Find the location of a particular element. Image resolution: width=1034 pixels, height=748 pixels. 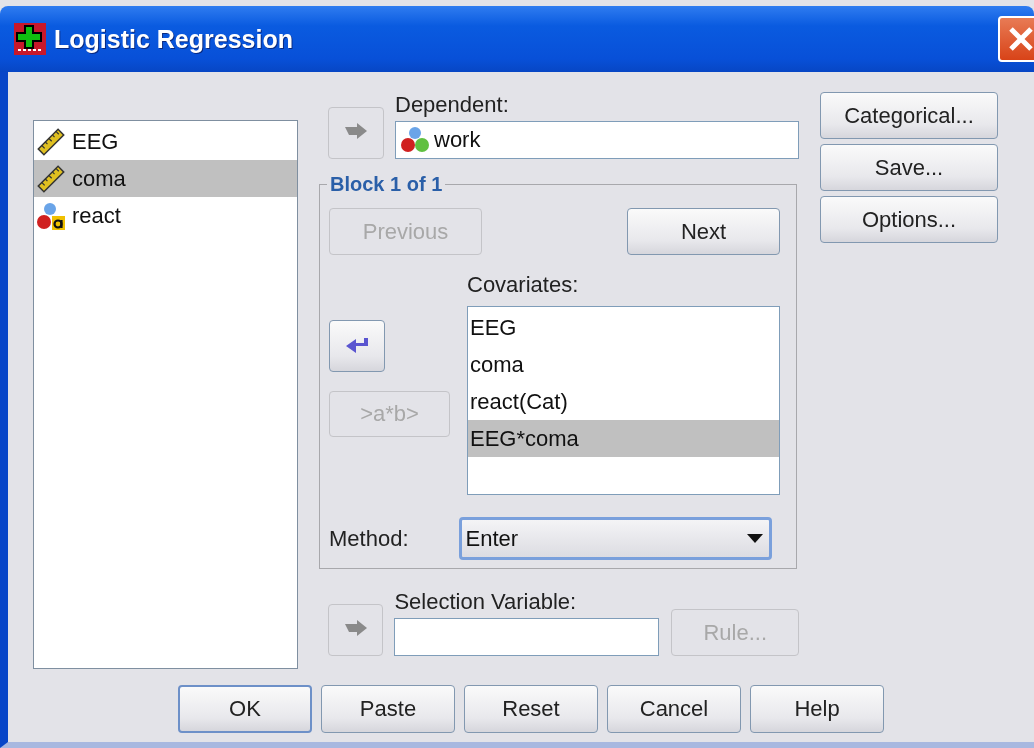

app-icon is located at coordinates (30, 39).